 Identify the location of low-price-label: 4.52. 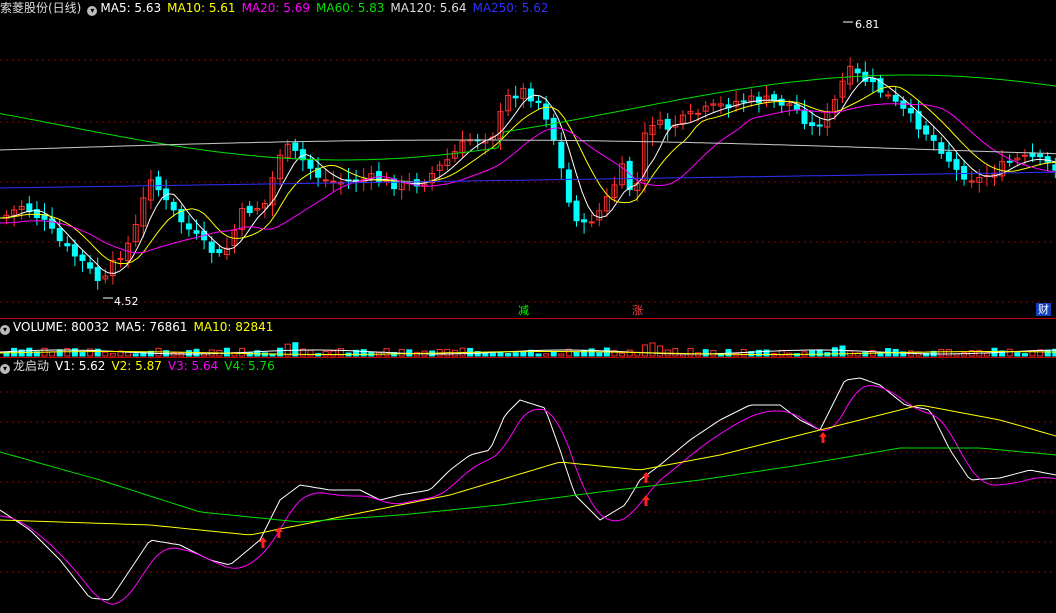
(126, 301).